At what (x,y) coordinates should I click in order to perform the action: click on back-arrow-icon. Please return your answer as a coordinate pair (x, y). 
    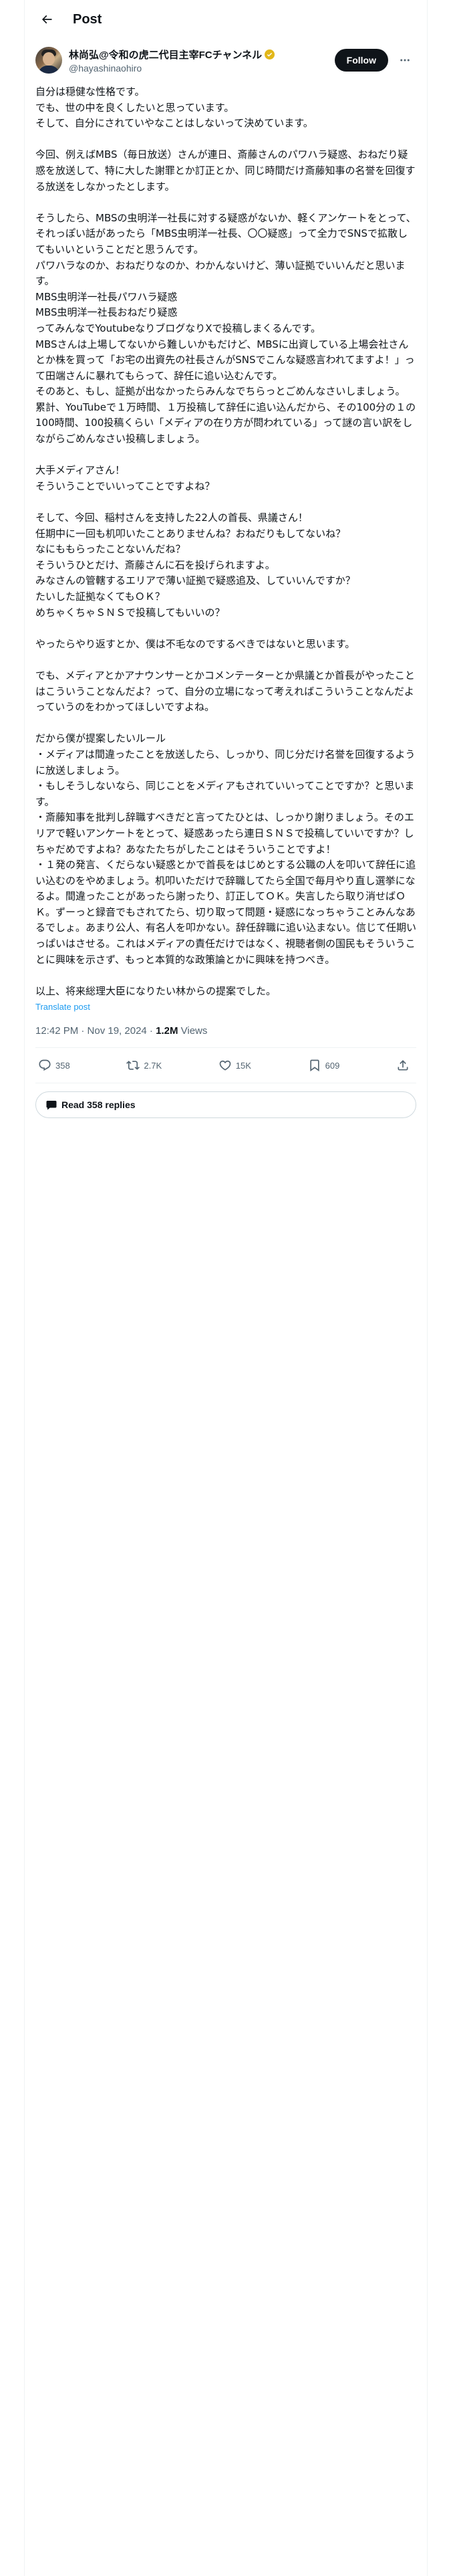
    Looking at the image, I should click on (46, 19).